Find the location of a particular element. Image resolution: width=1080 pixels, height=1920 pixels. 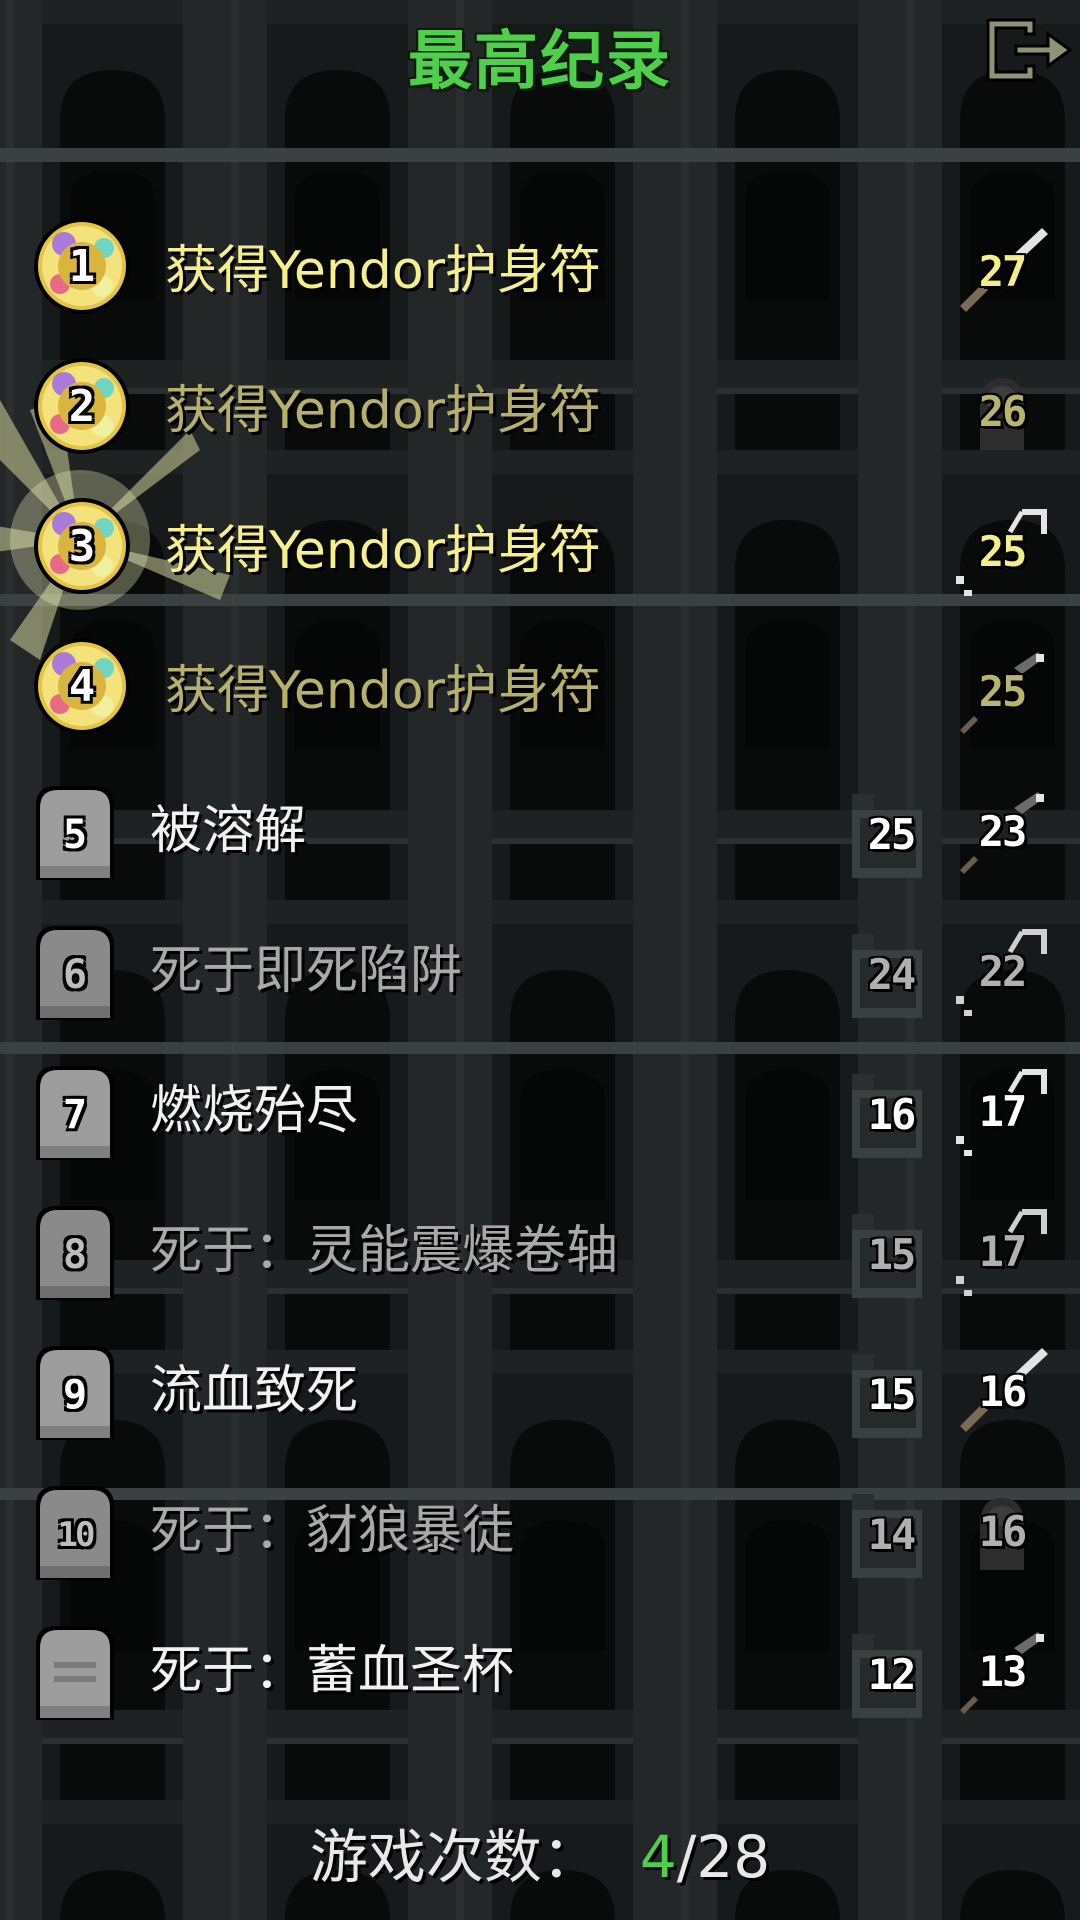

tombstone-icon is located at coordinates (75, 1671).